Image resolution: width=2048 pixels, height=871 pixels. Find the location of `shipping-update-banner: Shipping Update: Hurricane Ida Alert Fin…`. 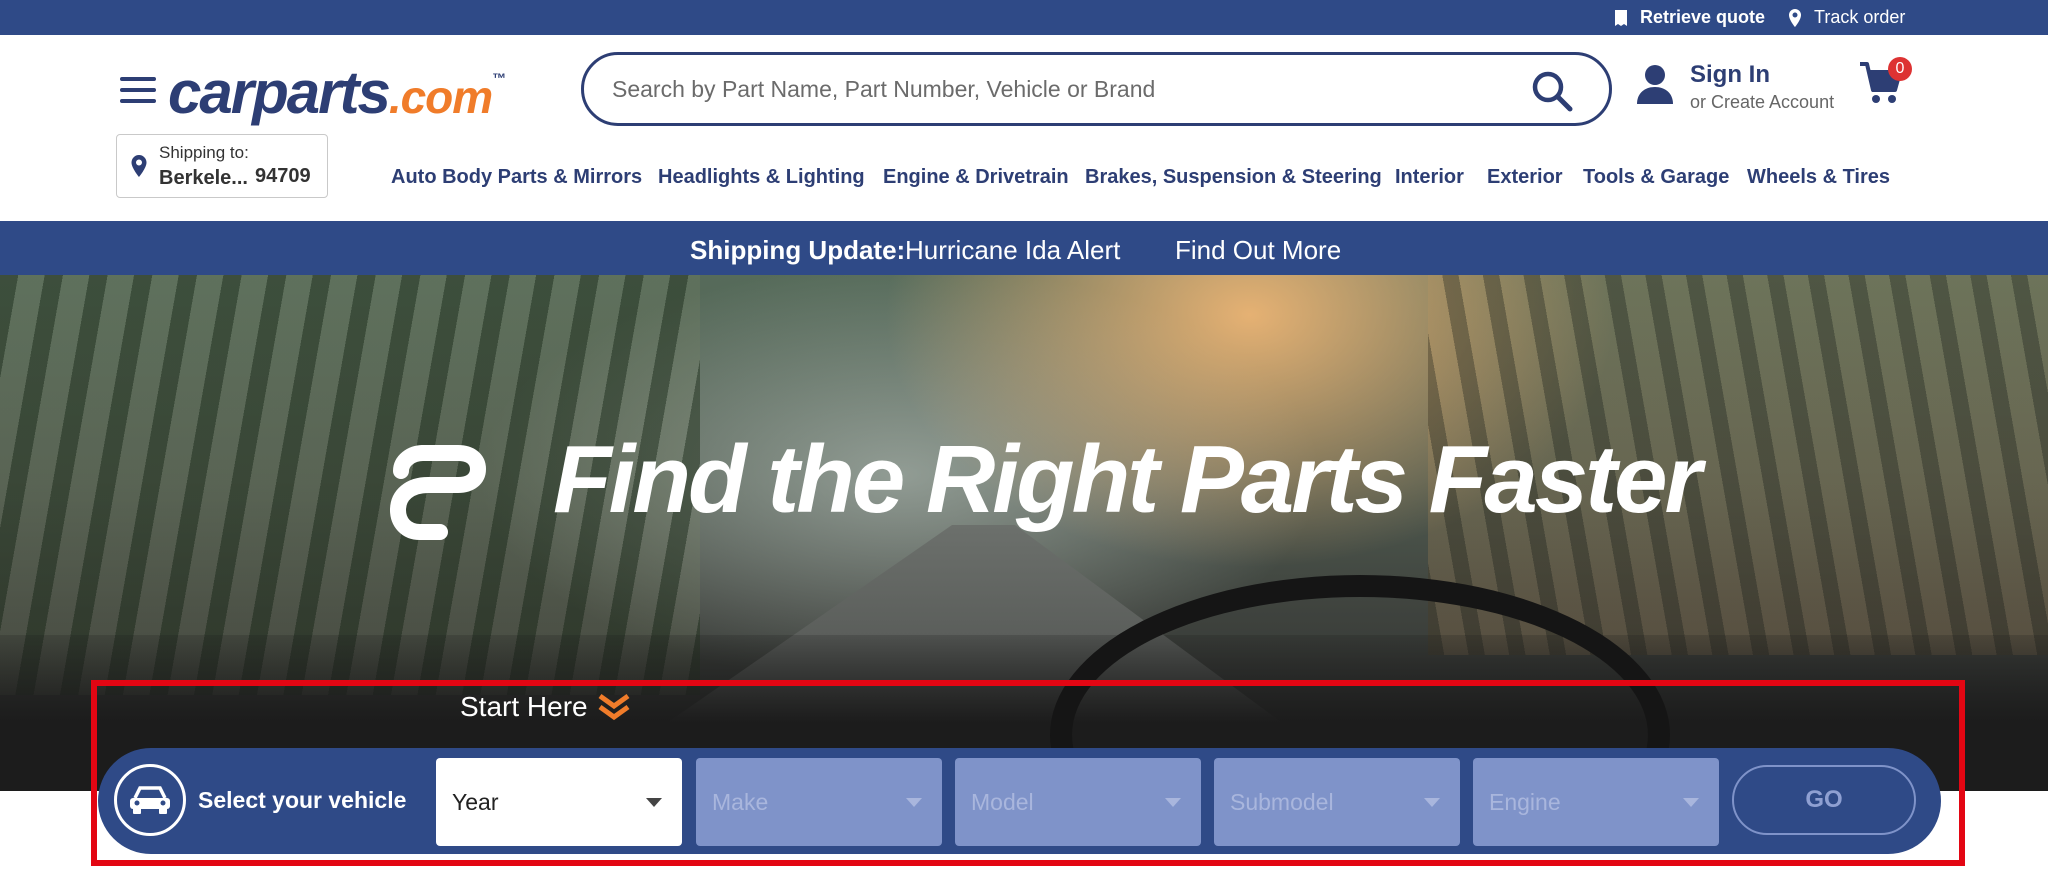

shipping-update-banner: Shipping Update: Hurricane Ida Alert Fin… is located at coordinates (1024, 248).